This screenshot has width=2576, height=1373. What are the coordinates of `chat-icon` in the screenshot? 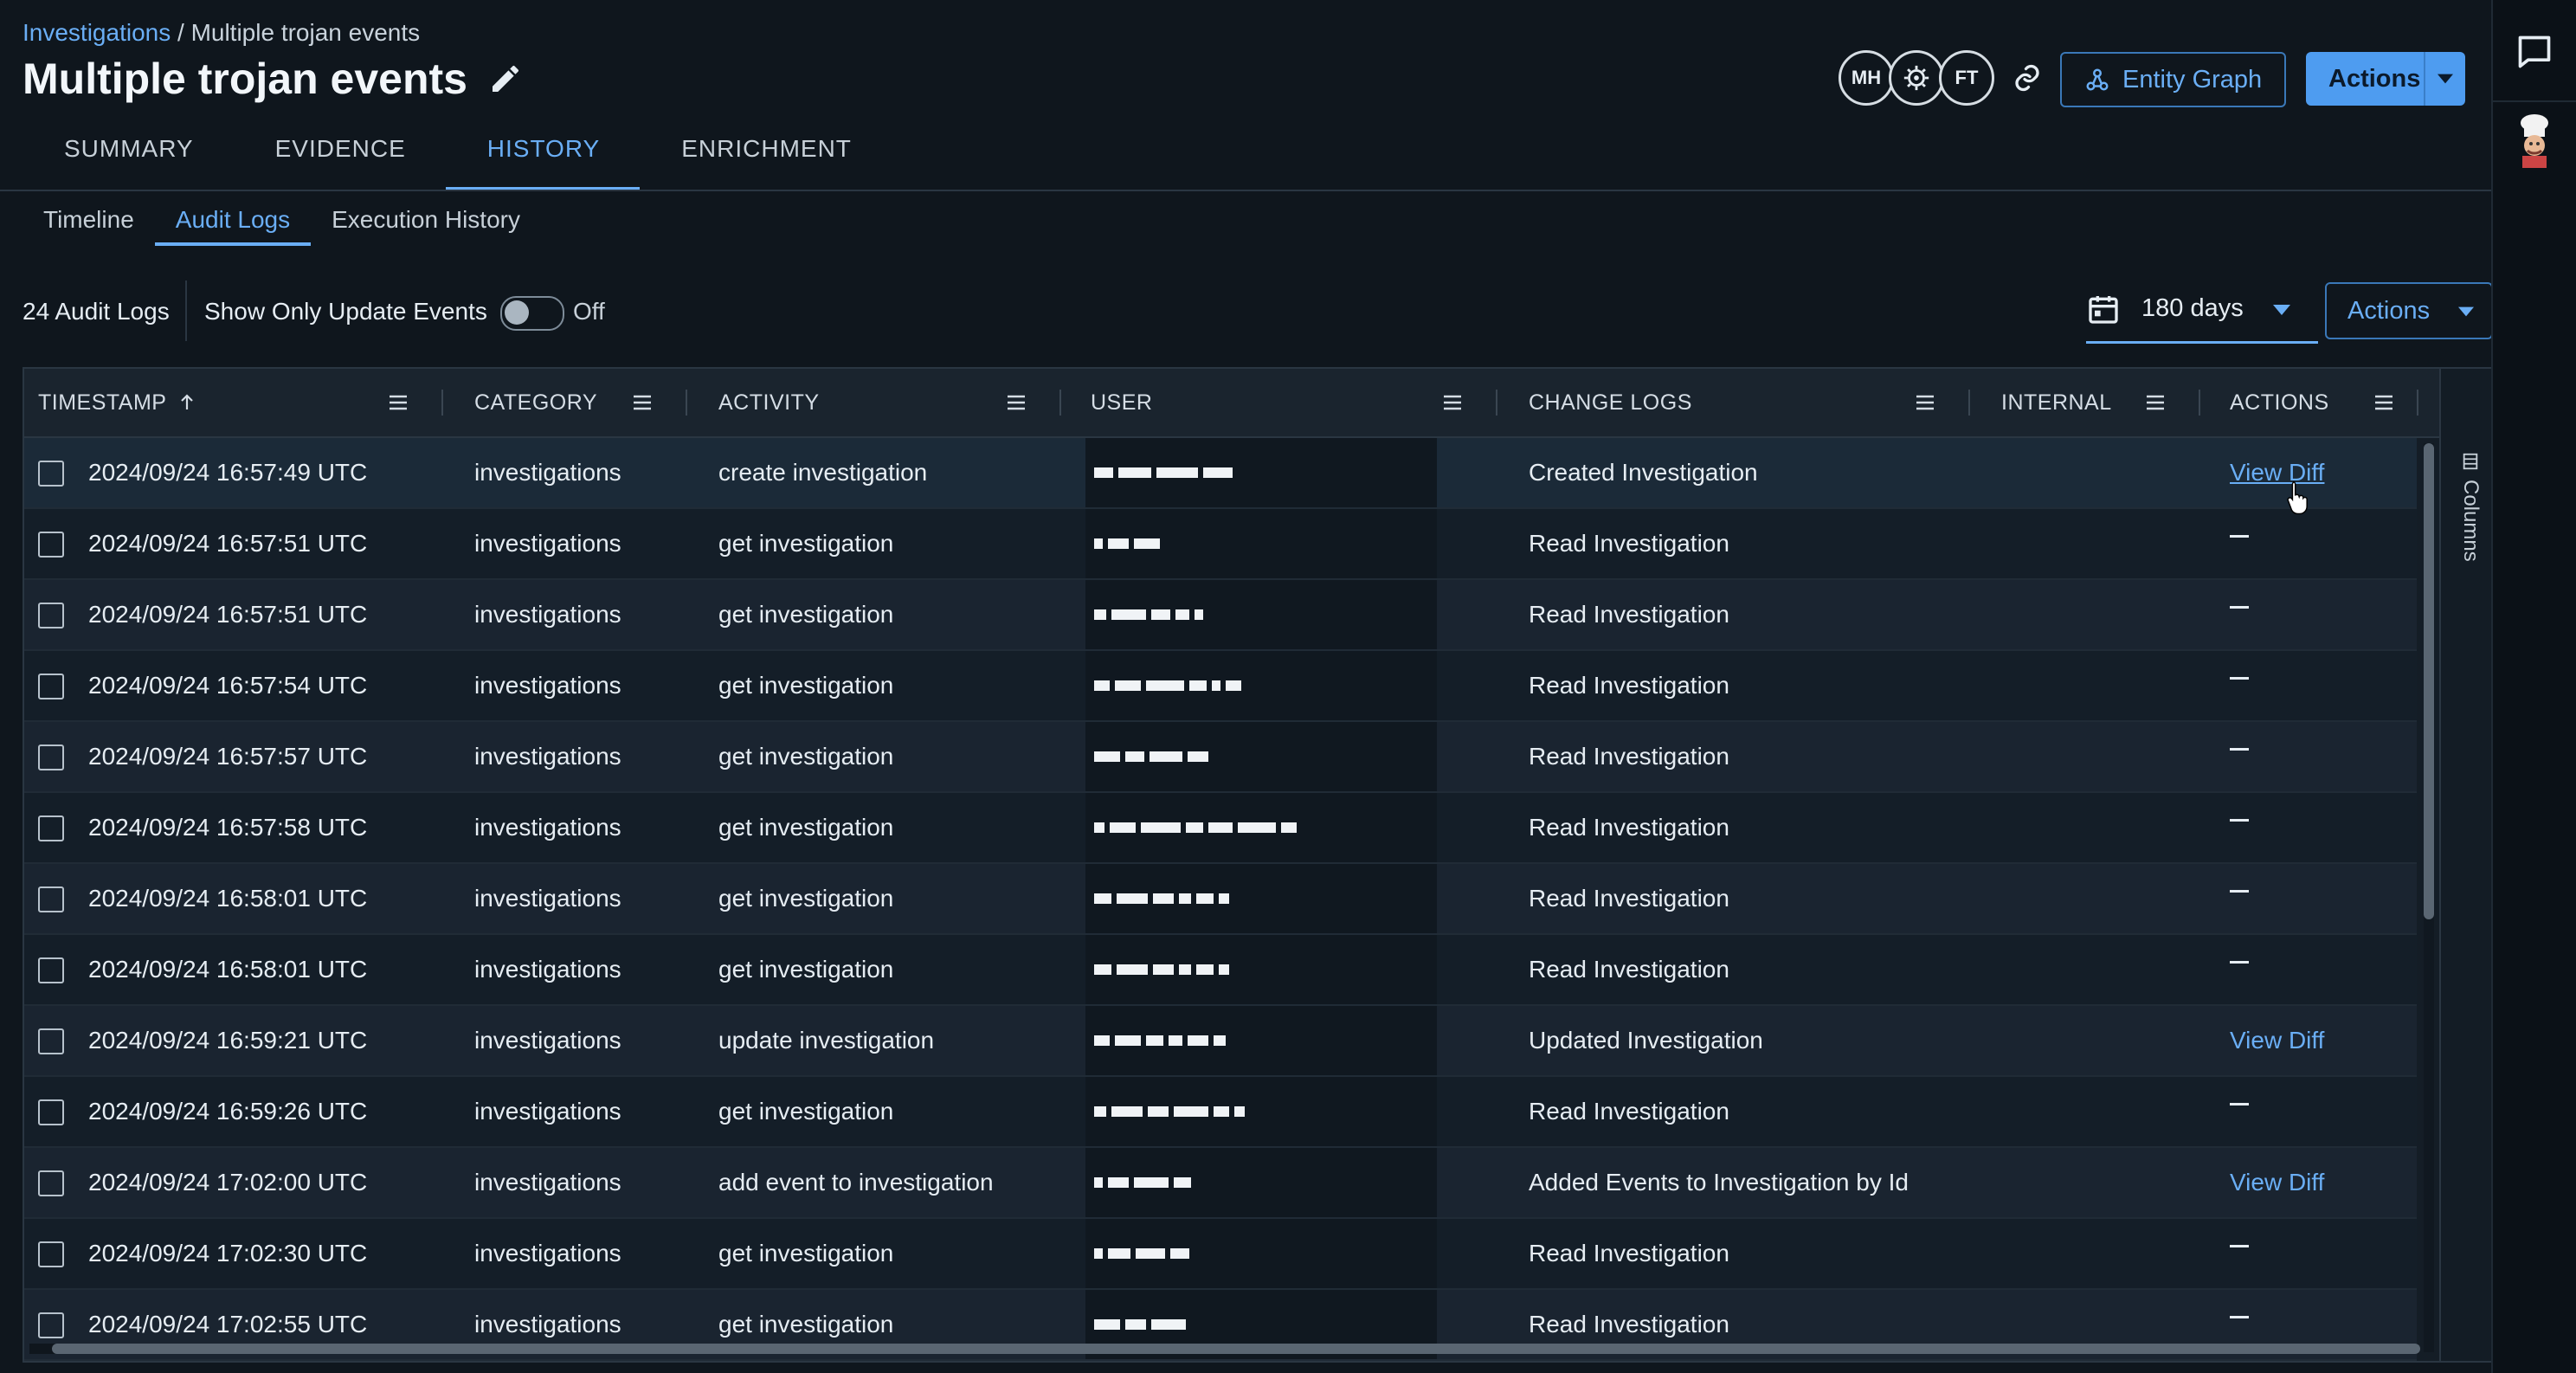 It's located at (2534, 52).